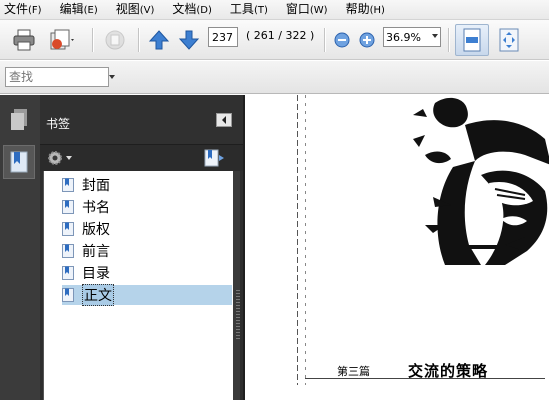 This screenshot has height=400, width=549. I want to click on bookmark-item: 封面, so click(86, 185).